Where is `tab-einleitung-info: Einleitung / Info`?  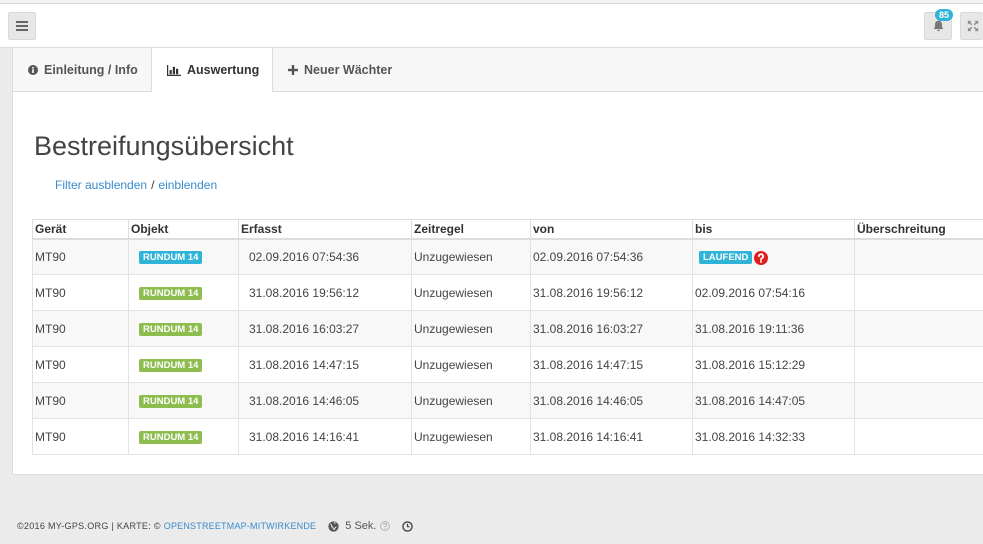 tab-einleitung-info: Einleitung / Info is located at coordinates (82, 69).